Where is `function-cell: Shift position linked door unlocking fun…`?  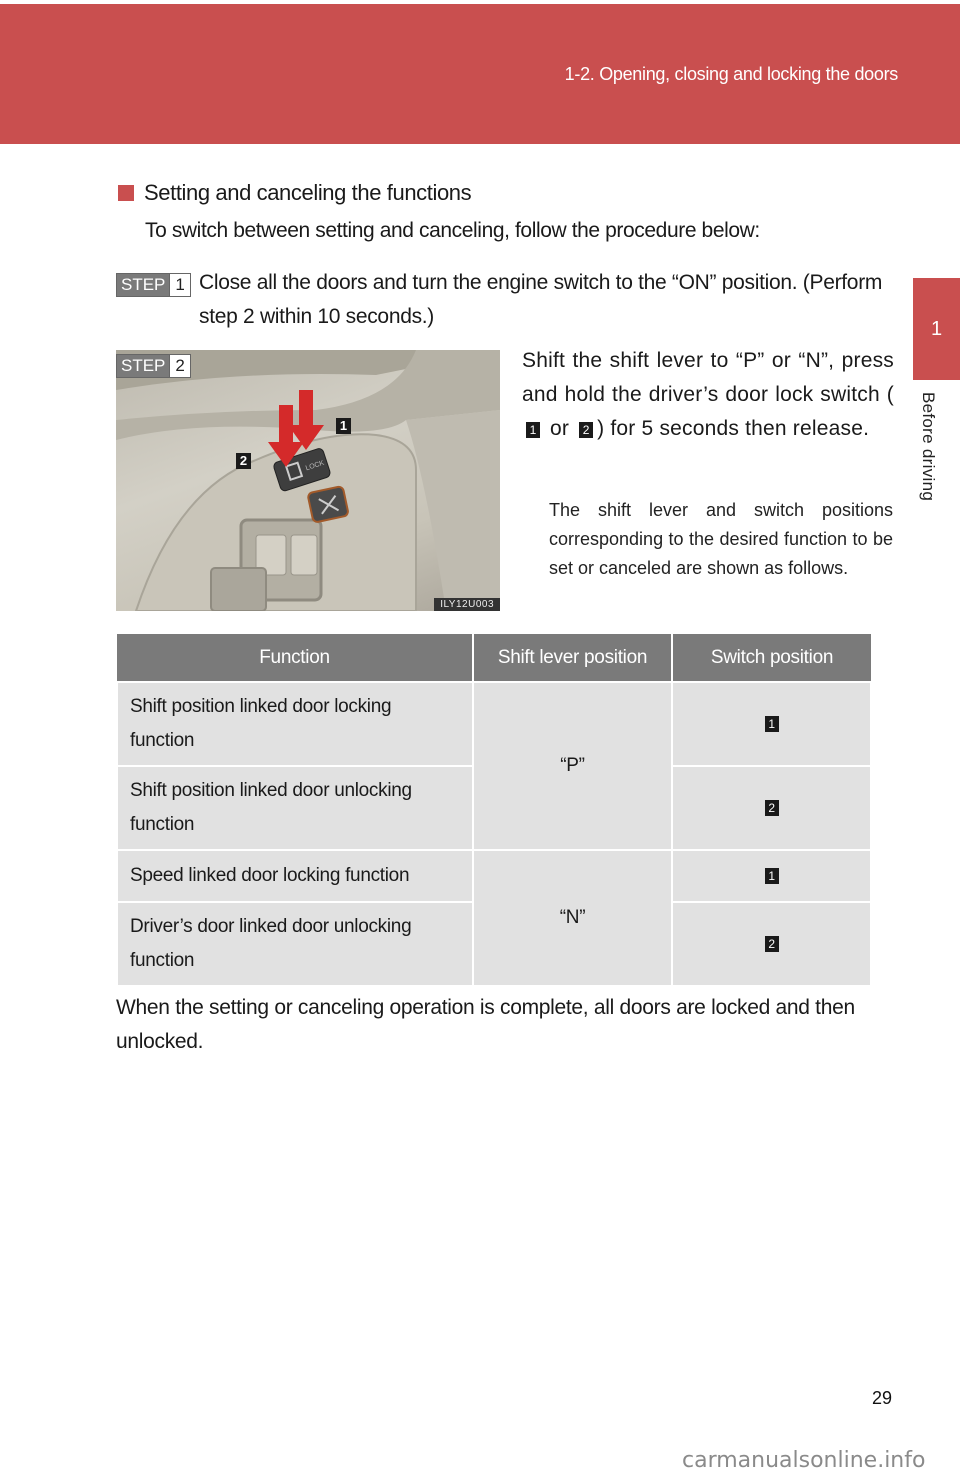 function-cell: Shift position linked door unlocking fun… is located at coordinates (295, 808).